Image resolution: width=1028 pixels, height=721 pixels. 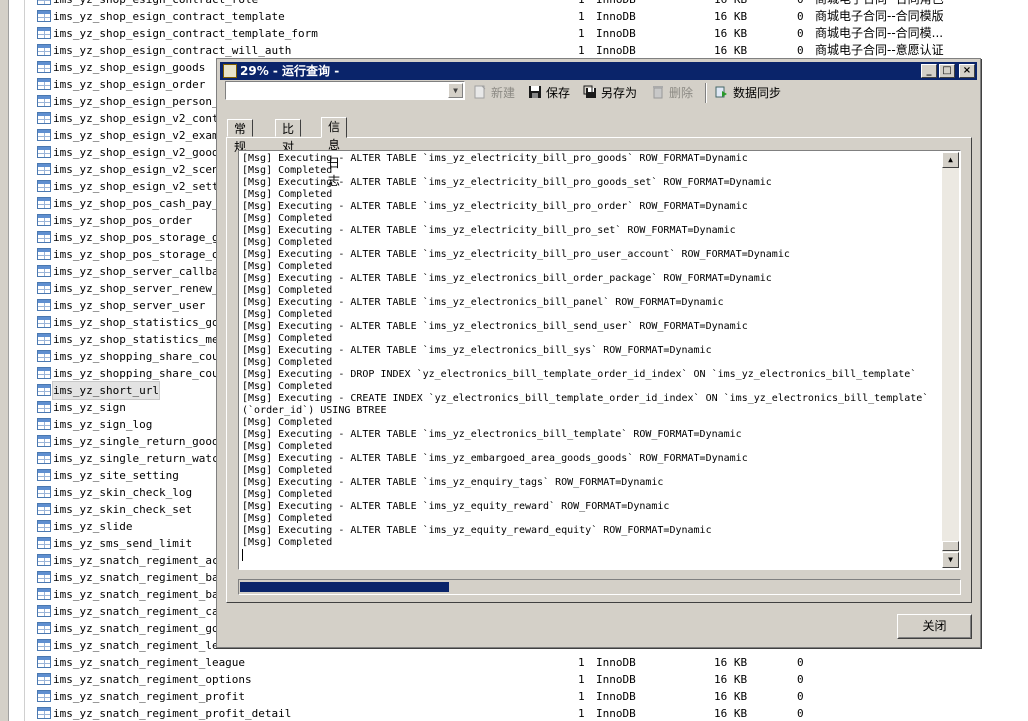 What do you see at coordinates (706, 93) in the screenshot?
I see `toolbar-separator` at bounding box center [706, 93].